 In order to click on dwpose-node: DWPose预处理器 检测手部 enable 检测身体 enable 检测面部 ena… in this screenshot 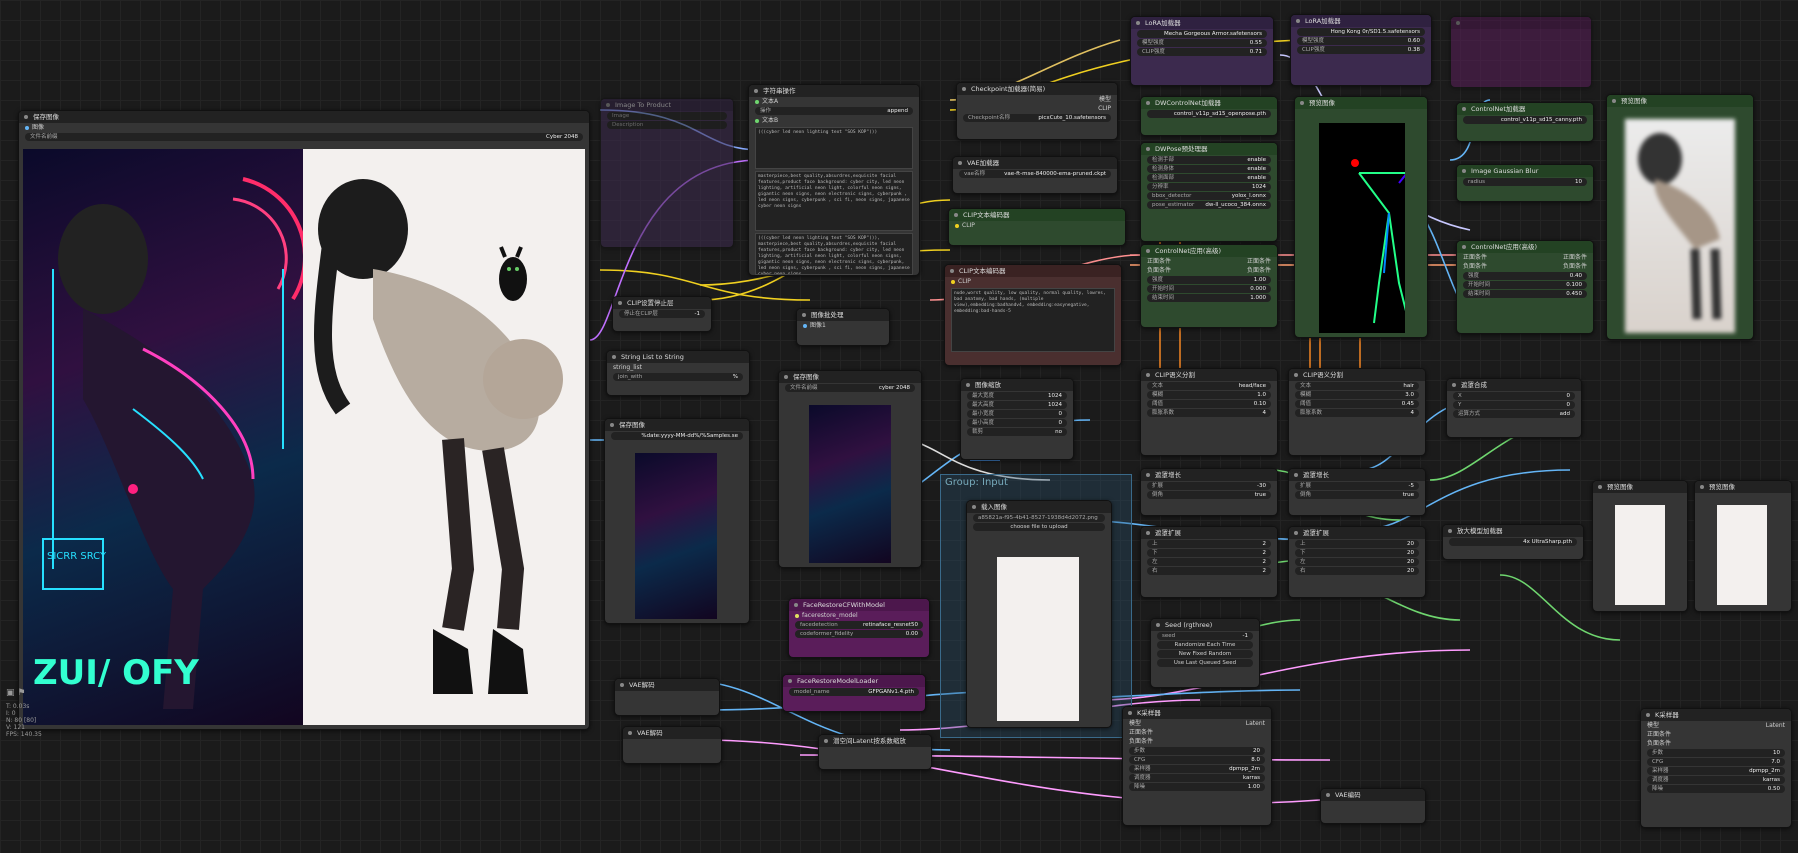, I will do `click(1209, 192)`.